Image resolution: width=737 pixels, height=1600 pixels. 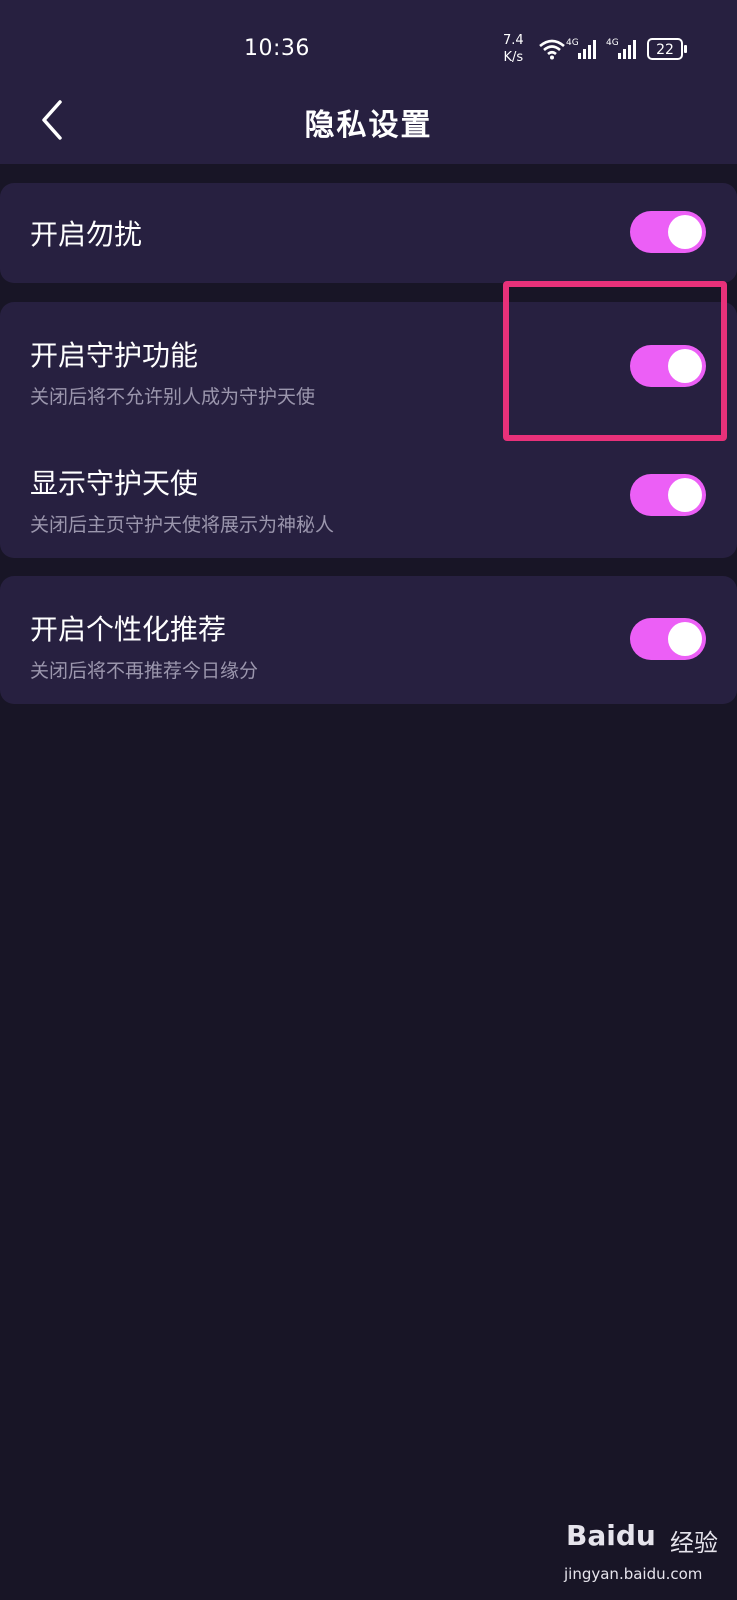 What do you see at coordinates (368, 495) in the screenshot?
I see `setting-row-show-guardian: 显示守护天使 关闭后主页守护天使将展示为神秘人` at bounding box center [368, 495].